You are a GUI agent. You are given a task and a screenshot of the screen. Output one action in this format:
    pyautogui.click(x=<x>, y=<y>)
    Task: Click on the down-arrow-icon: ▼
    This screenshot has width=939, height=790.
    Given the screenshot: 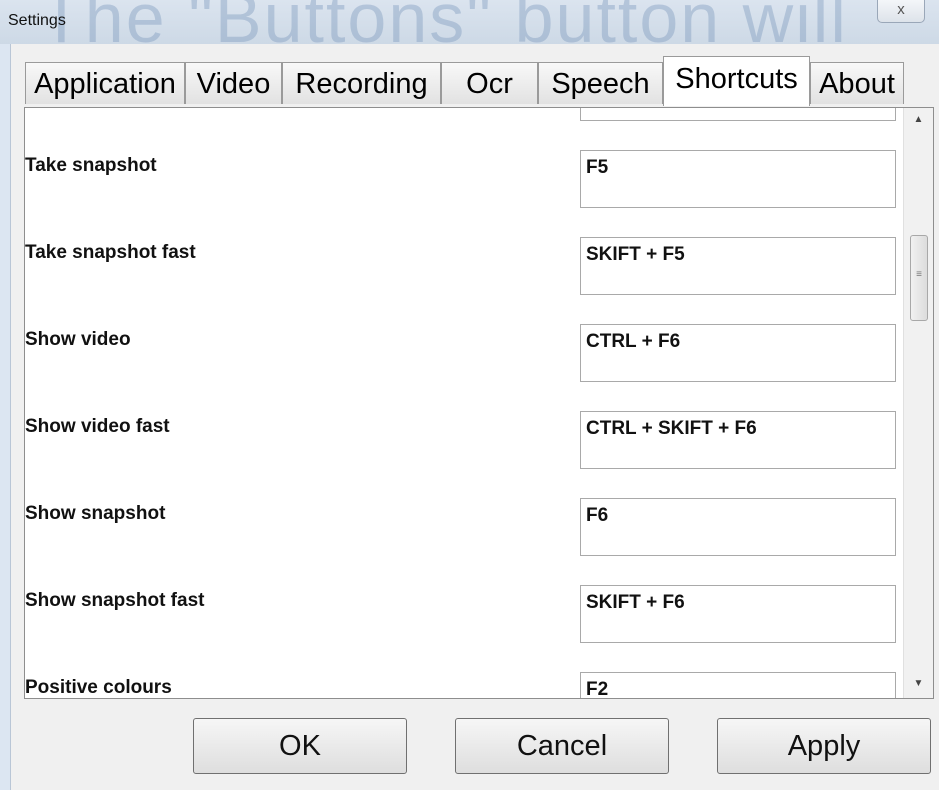 What is the action you would take?
    pyautogui.click(x=918, y=684)
    